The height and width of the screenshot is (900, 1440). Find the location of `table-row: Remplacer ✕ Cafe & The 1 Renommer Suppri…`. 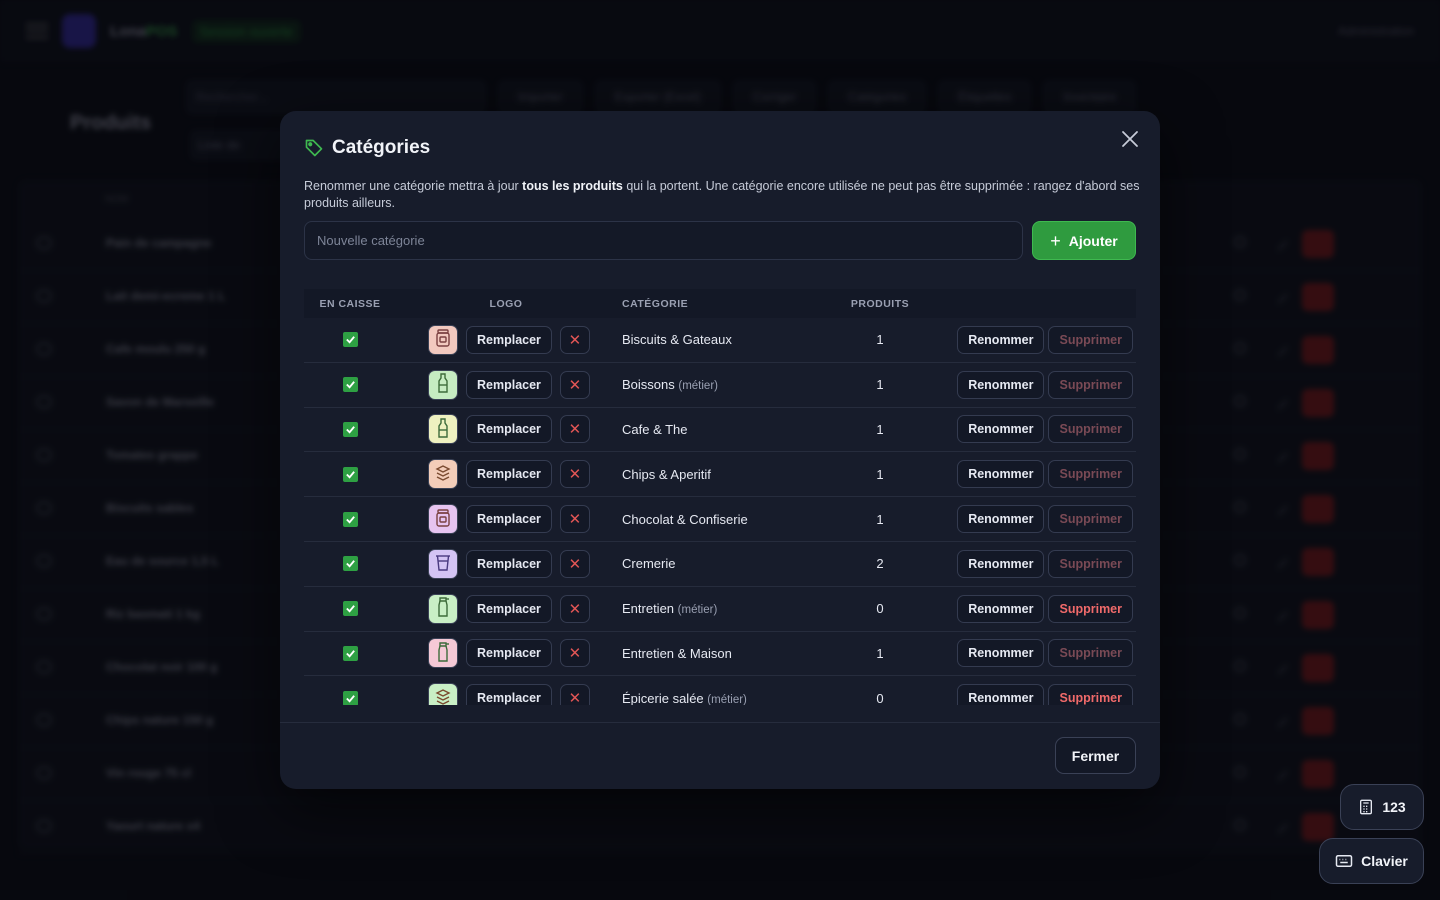

table-row: Remplacer ✕ Cafe & The 1 Renommer Suppri… is located at coordinates (720, 430).